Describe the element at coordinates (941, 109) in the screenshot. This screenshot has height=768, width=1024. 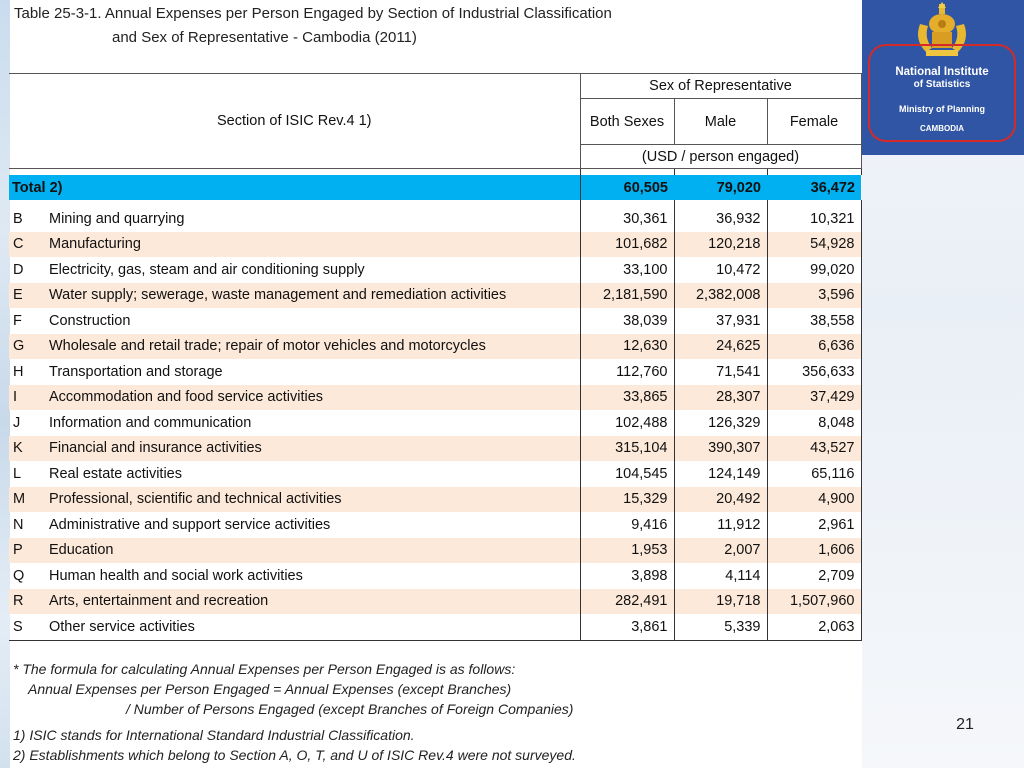
I see `logo-ministry: Ministry of Planning` at that location.